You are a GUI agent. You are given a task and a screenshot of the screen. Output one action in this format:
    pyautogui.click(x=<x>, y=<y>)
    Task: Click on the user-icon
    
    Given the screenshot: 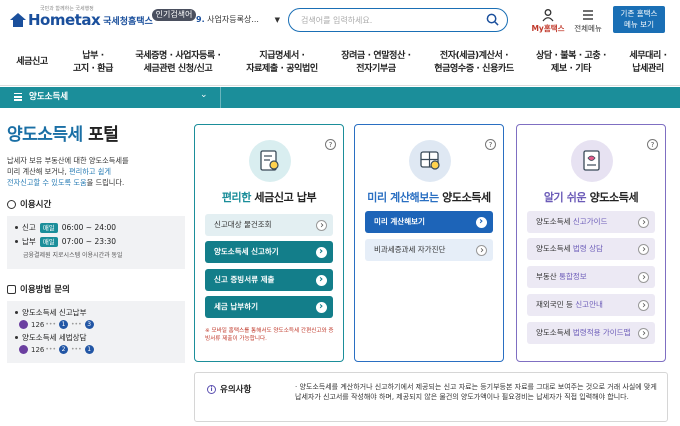 What is the action you would take?
    pyautogui.click(x=548, y=15)
    